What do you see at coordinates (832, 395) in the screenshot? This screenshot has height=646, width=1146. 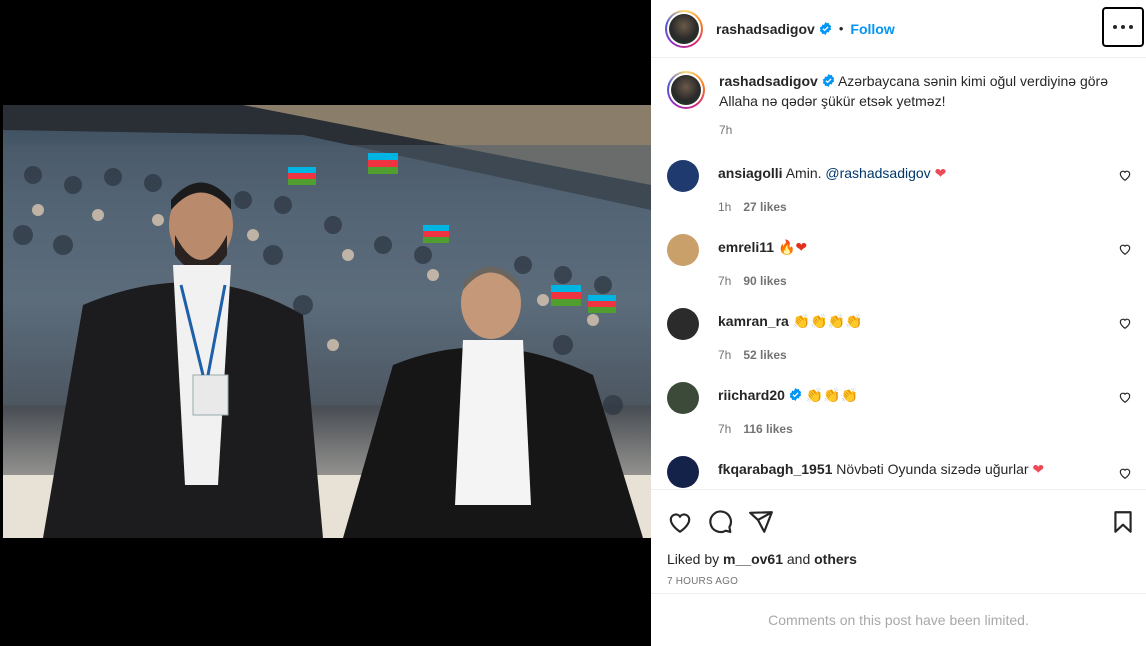 I see `comment-emoji: 👏👏👏` at bounding box center [832, 395].